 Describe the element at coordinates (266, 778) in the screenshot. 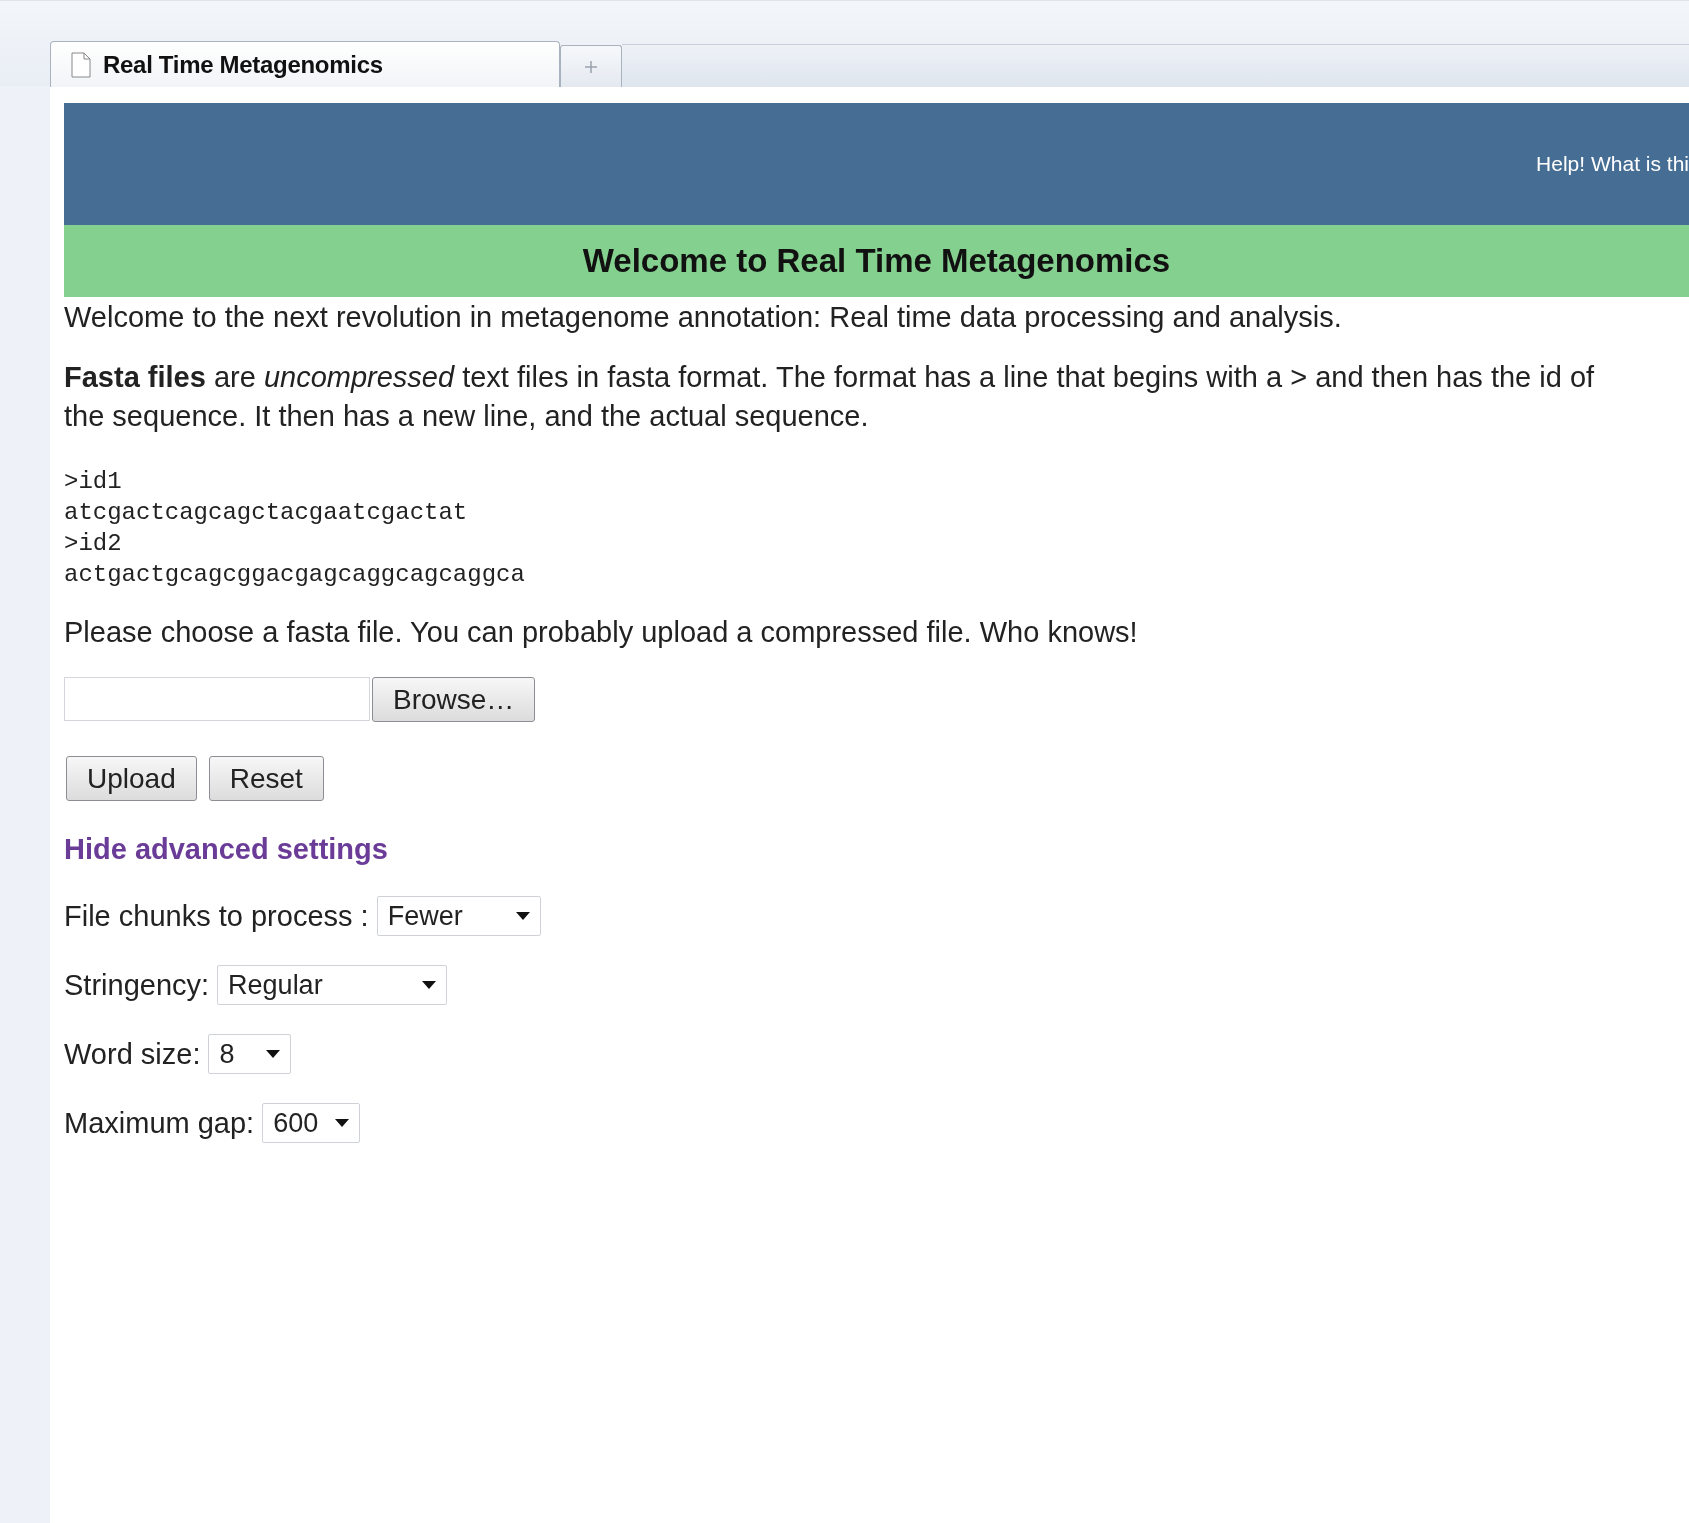

I see `form-button: Reset` at that location.